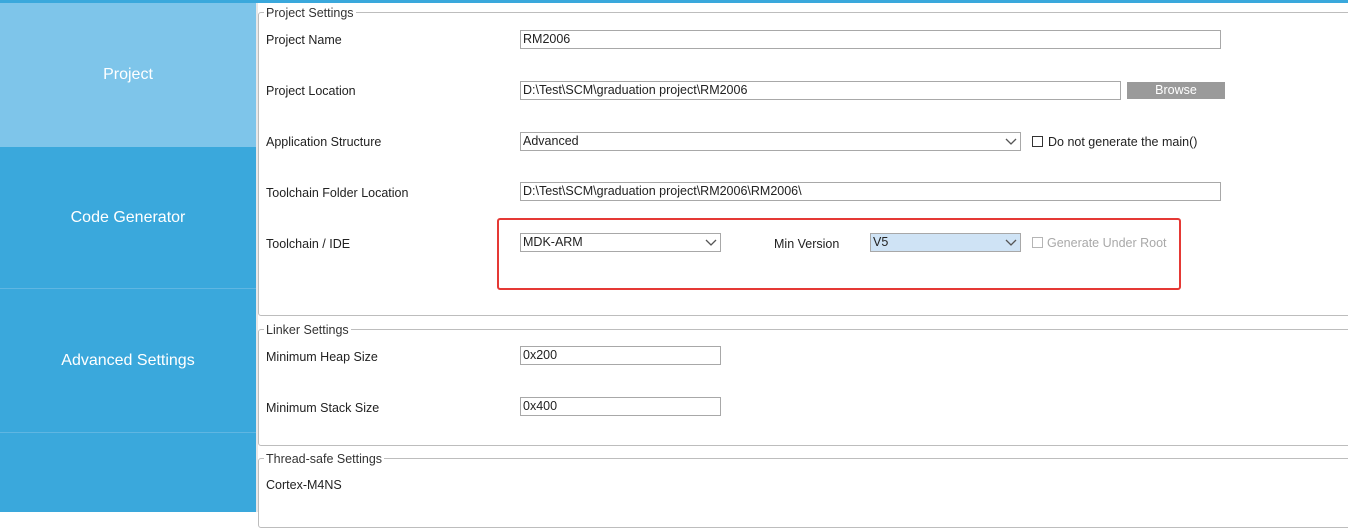  What do you see at coordinates (308, 244) in the screenshot?
I see `toolchain-ide-label: Toolchain / IDE` at bounding box center [308, 244].